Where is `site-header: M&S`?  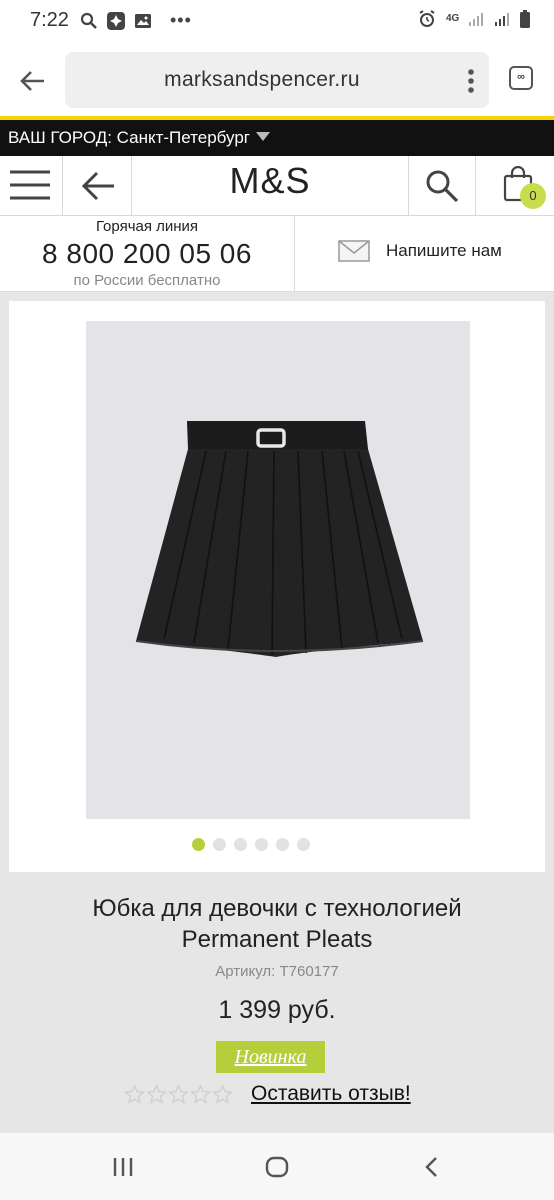 site-header: M&S is located at coordinates (277, 186).